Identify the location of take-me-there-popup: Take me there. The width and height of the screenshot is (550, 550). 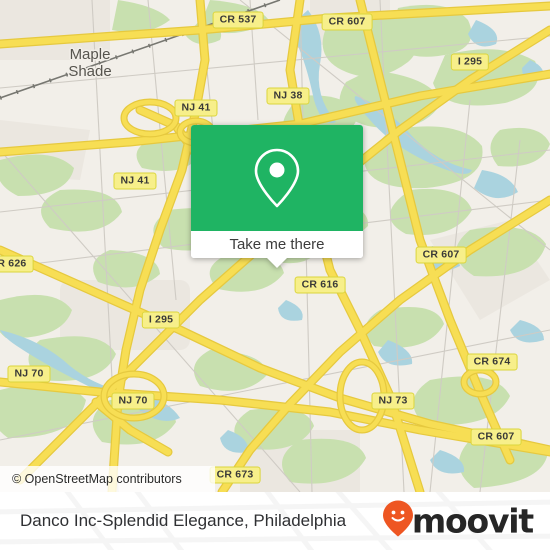
(277, 196).